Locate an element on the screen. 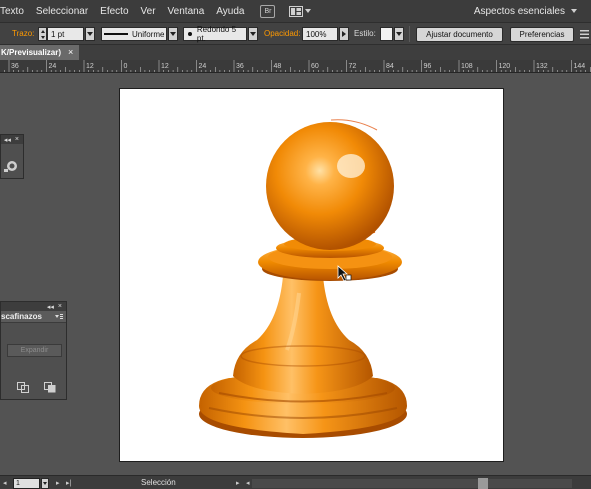 This screenshot has width=591, height=489. workspace-switcher: Aspectos esenciales is located at coordinates (525, 11).